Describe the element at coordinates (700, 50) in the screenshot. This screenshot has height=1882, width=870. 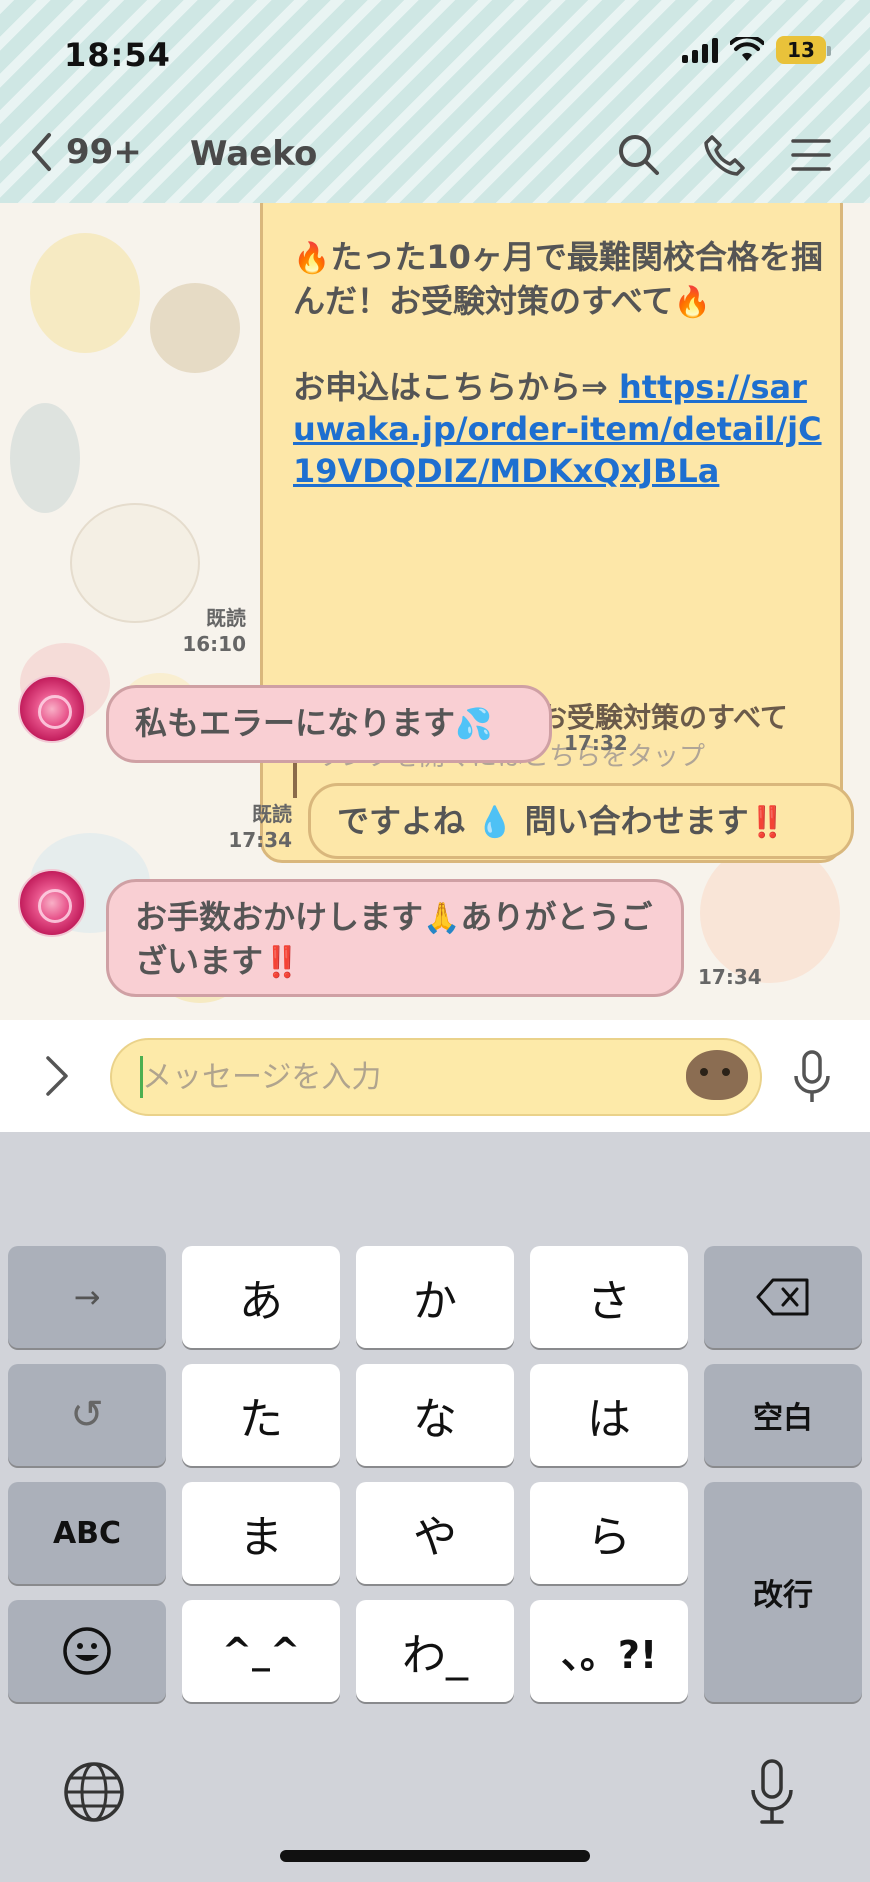
I see `cellular-signal-icon` at that location.